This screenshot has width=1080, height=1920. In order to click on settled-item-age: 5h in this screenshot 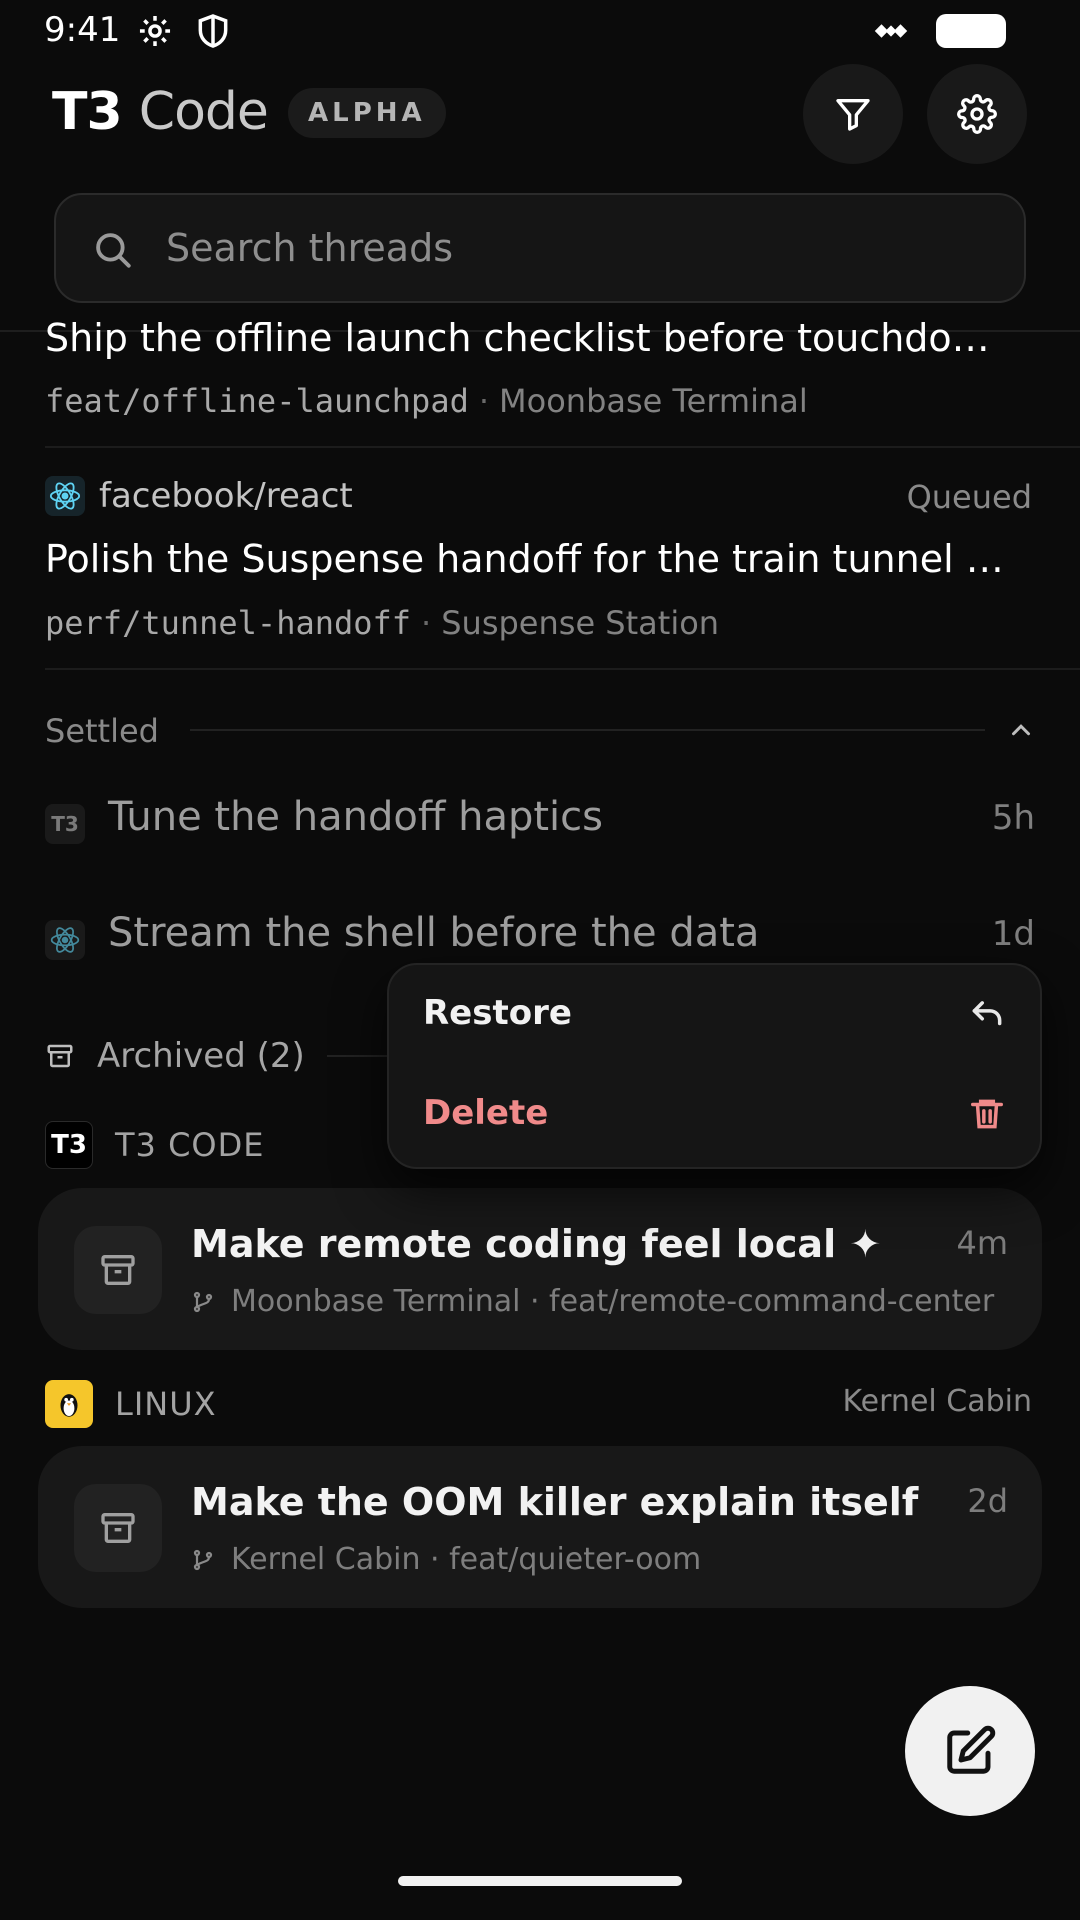, I will do `click(1013, 818)`.